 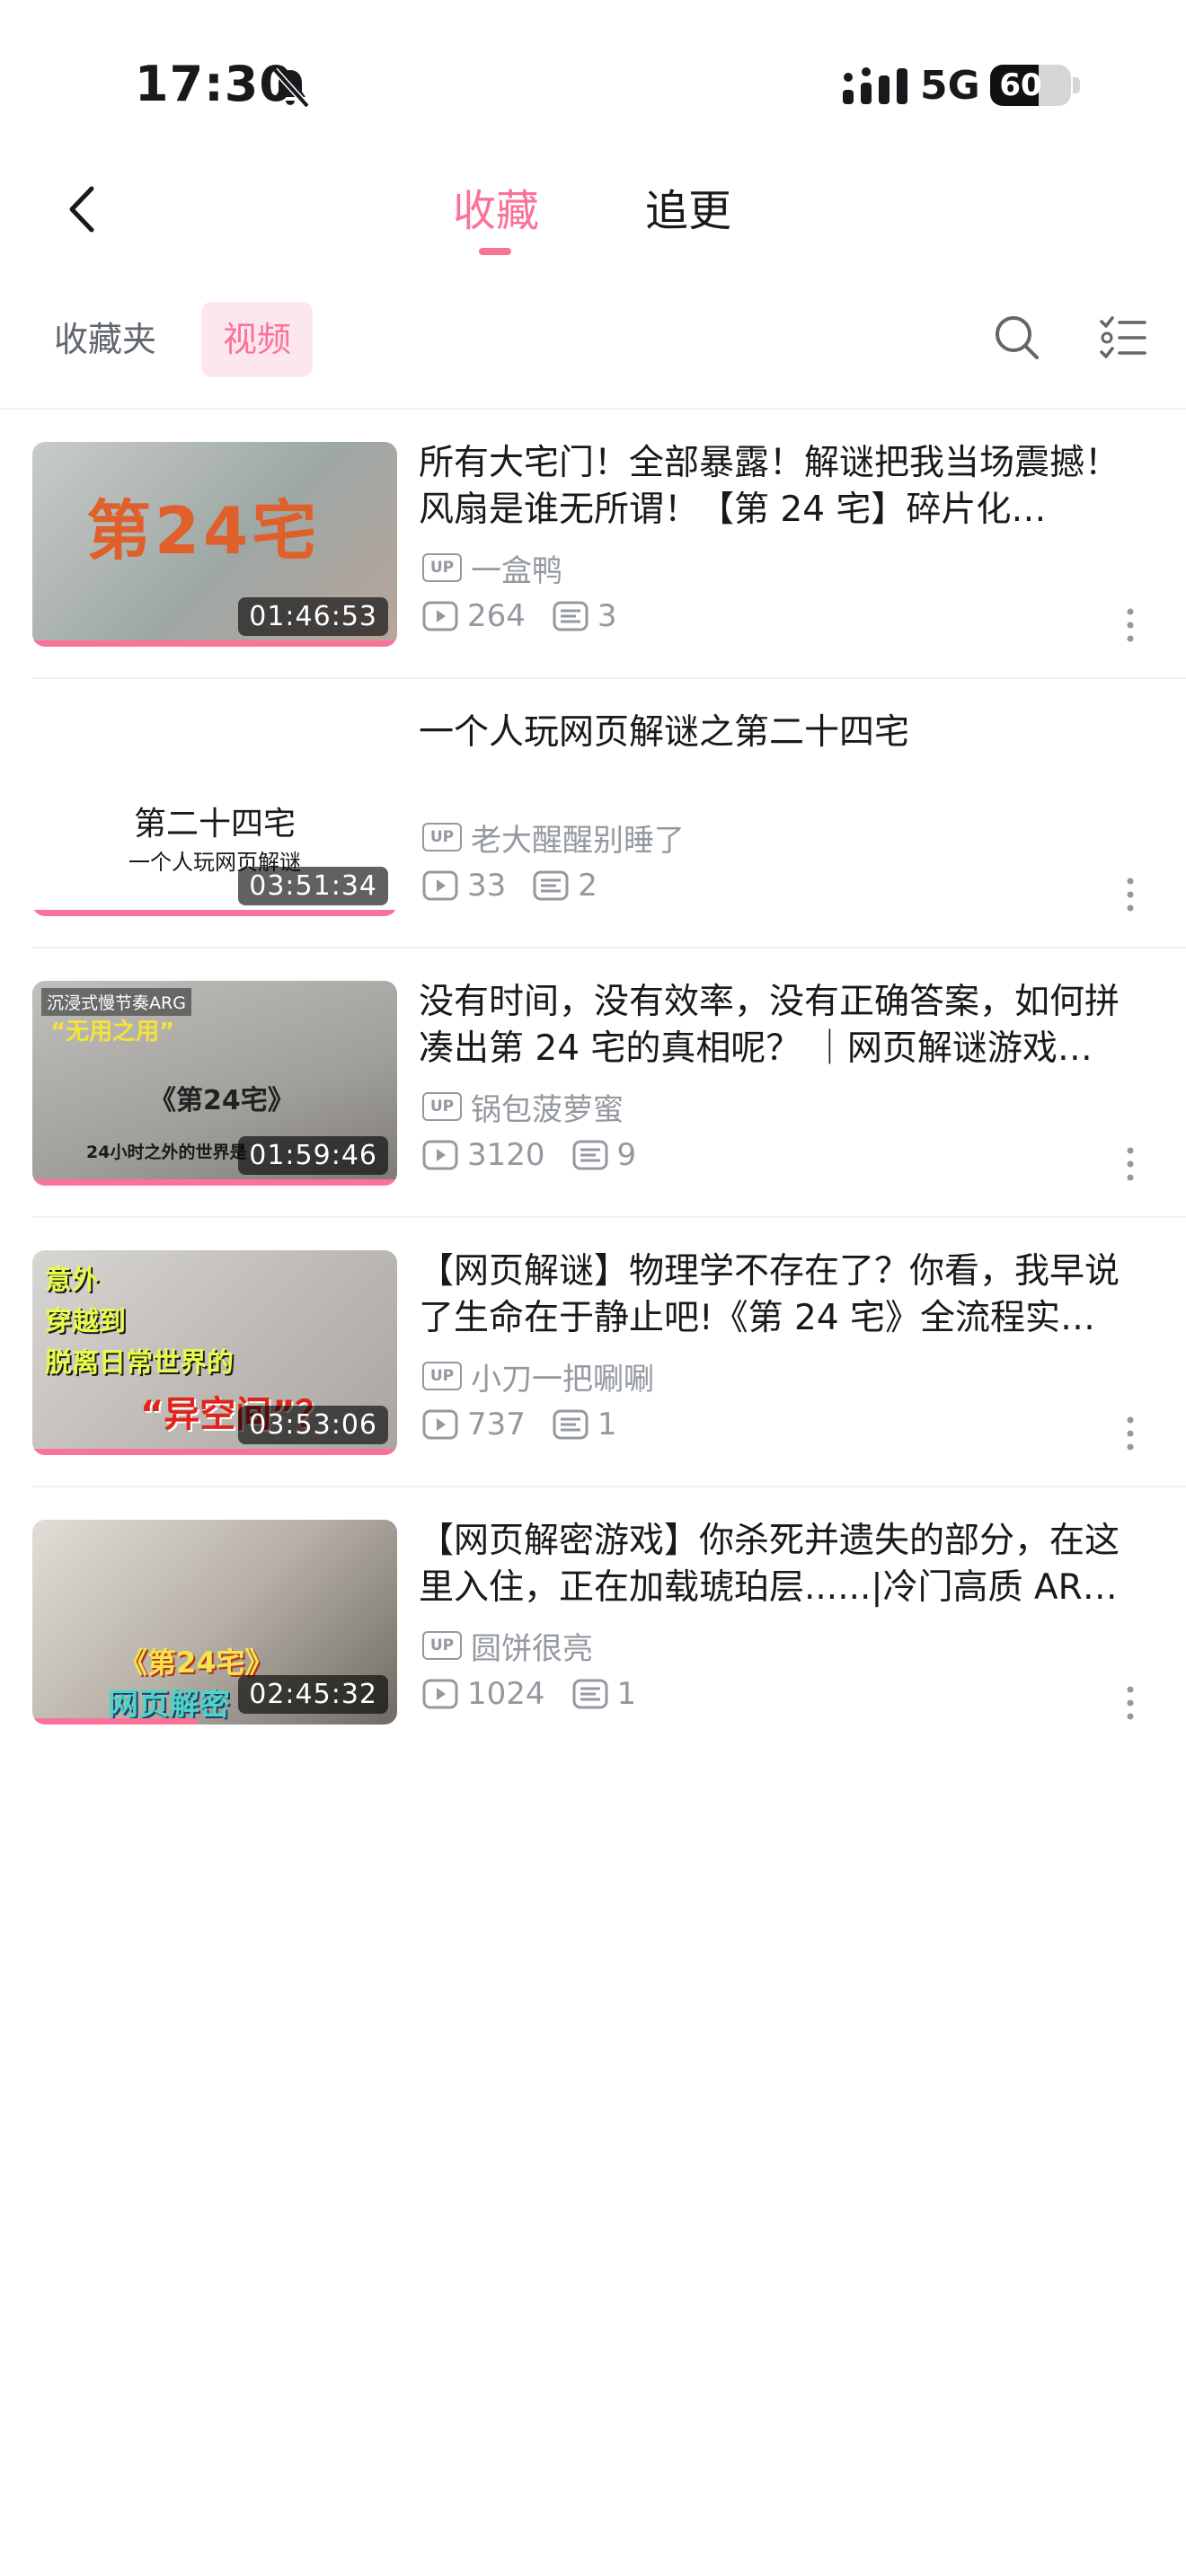 What do you see at coordinates (626, 1155) in the screenshot?
I see `danmaku-count: 9` at bounding box center [626, 1155].